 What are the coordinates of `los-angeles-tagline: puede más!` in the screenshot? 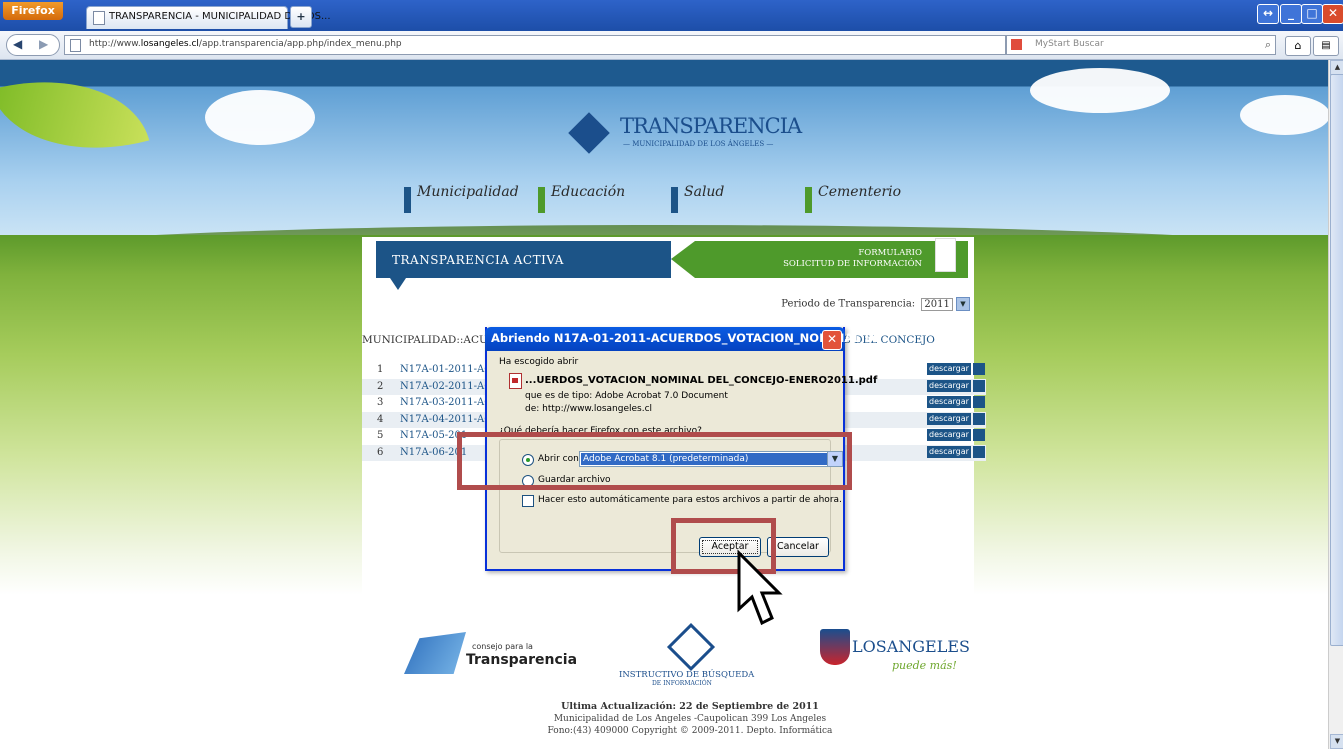 It's located at (924, 665).